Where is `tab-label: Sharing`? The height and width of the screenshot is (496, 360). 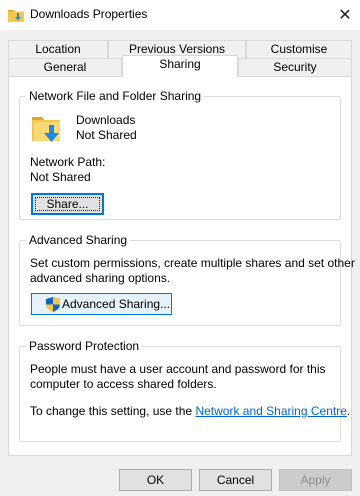
tab-label: Sharing is located at coordinates (180, 64).